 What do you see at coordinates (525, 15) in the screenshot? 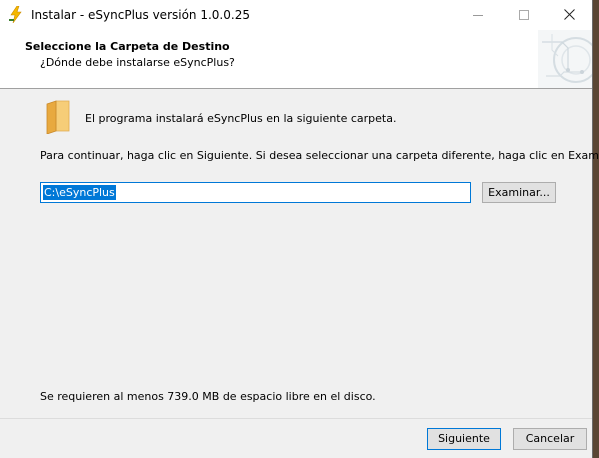
I see `maximize-button` at bounding box center [525, 15].